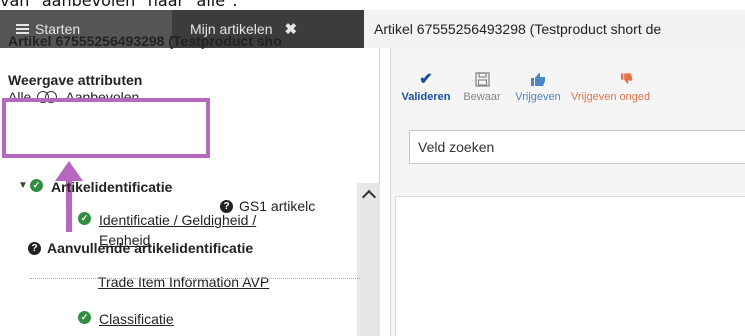 This screenshot has height=336, width=745. Describe the element at coordinates (577, 147) in the screenshot. I see `search-input: Veld zoeken` at that location.